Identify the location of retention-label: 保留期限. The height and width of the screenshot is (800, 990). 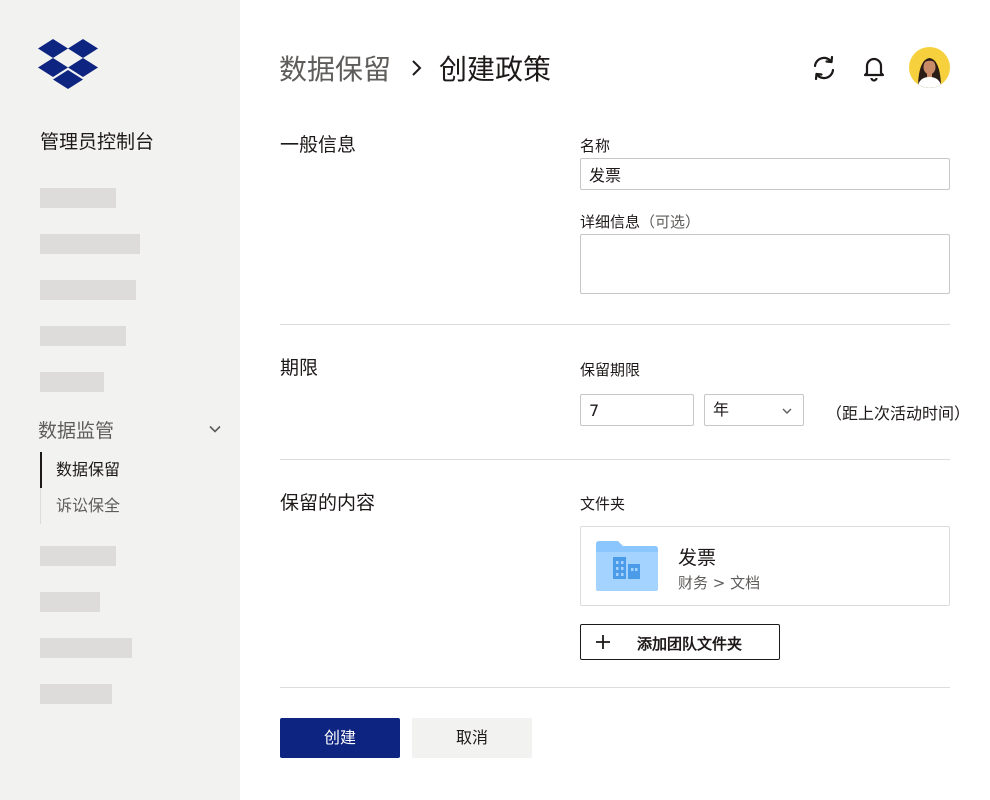
(610, 370).